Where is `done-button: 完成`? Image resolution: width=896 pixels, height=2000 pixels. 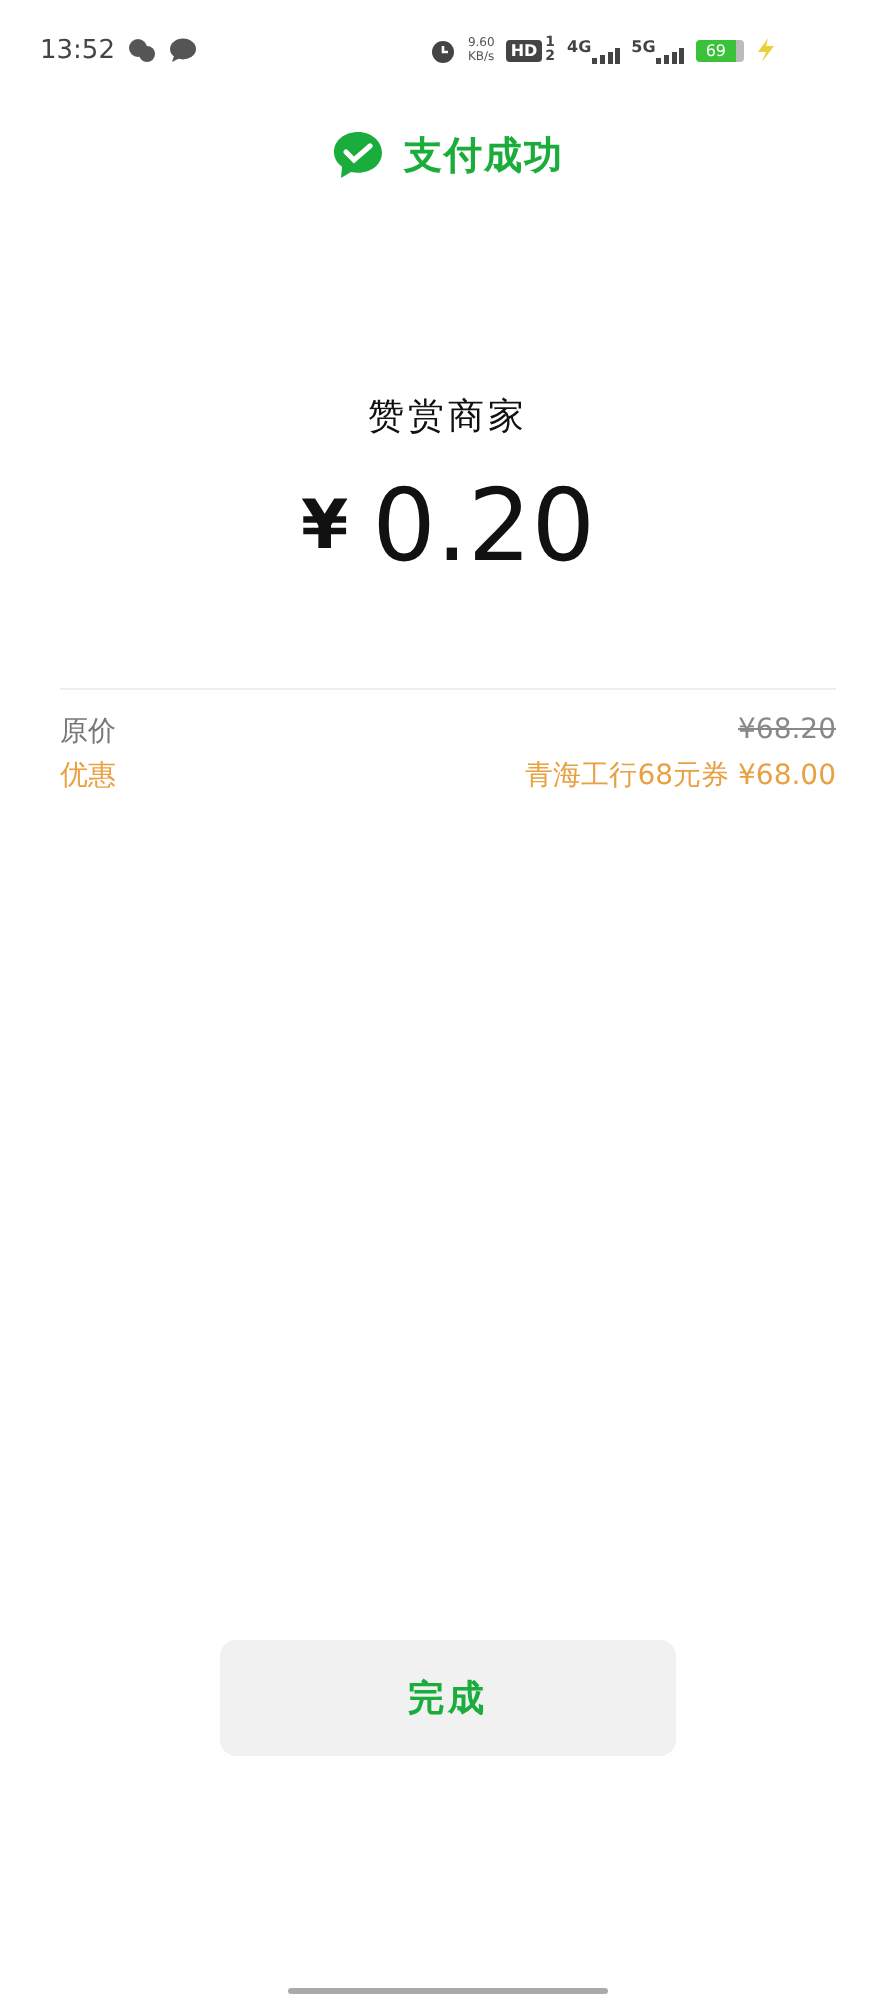 done-button: 完成 is located at coordinates (448, 1698).